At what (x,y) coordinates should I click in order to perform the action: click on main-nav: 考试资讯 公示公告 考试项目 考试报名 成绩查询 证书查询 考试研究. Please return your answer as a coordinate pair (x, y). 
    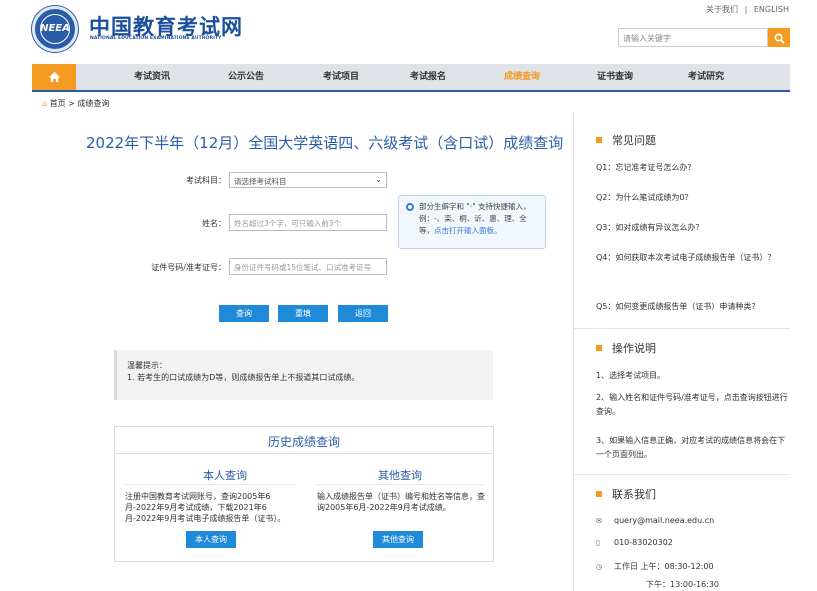
    Looking at the image, I should click on (411, 78).